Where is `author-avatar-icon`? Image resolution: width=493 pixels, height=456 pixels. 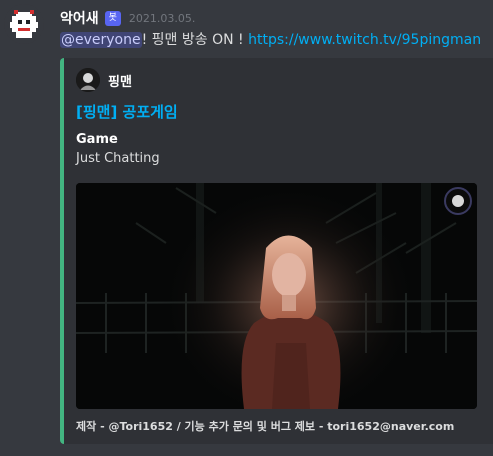 author-avatar-icon is located at coordinates (88, 80).